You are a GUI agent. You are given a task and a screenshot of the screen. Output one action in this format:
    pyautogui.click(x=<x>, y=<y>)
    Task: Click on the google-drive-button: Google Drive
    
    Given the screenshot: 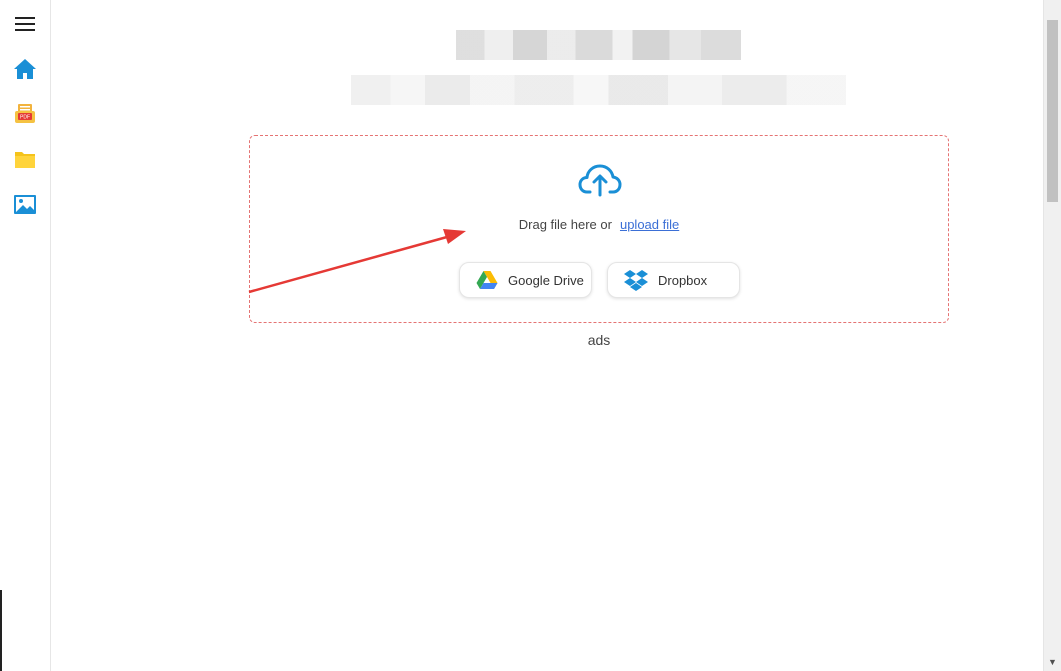 What is the action you would take?
    pyautogui.click(x=525, y=280)
    